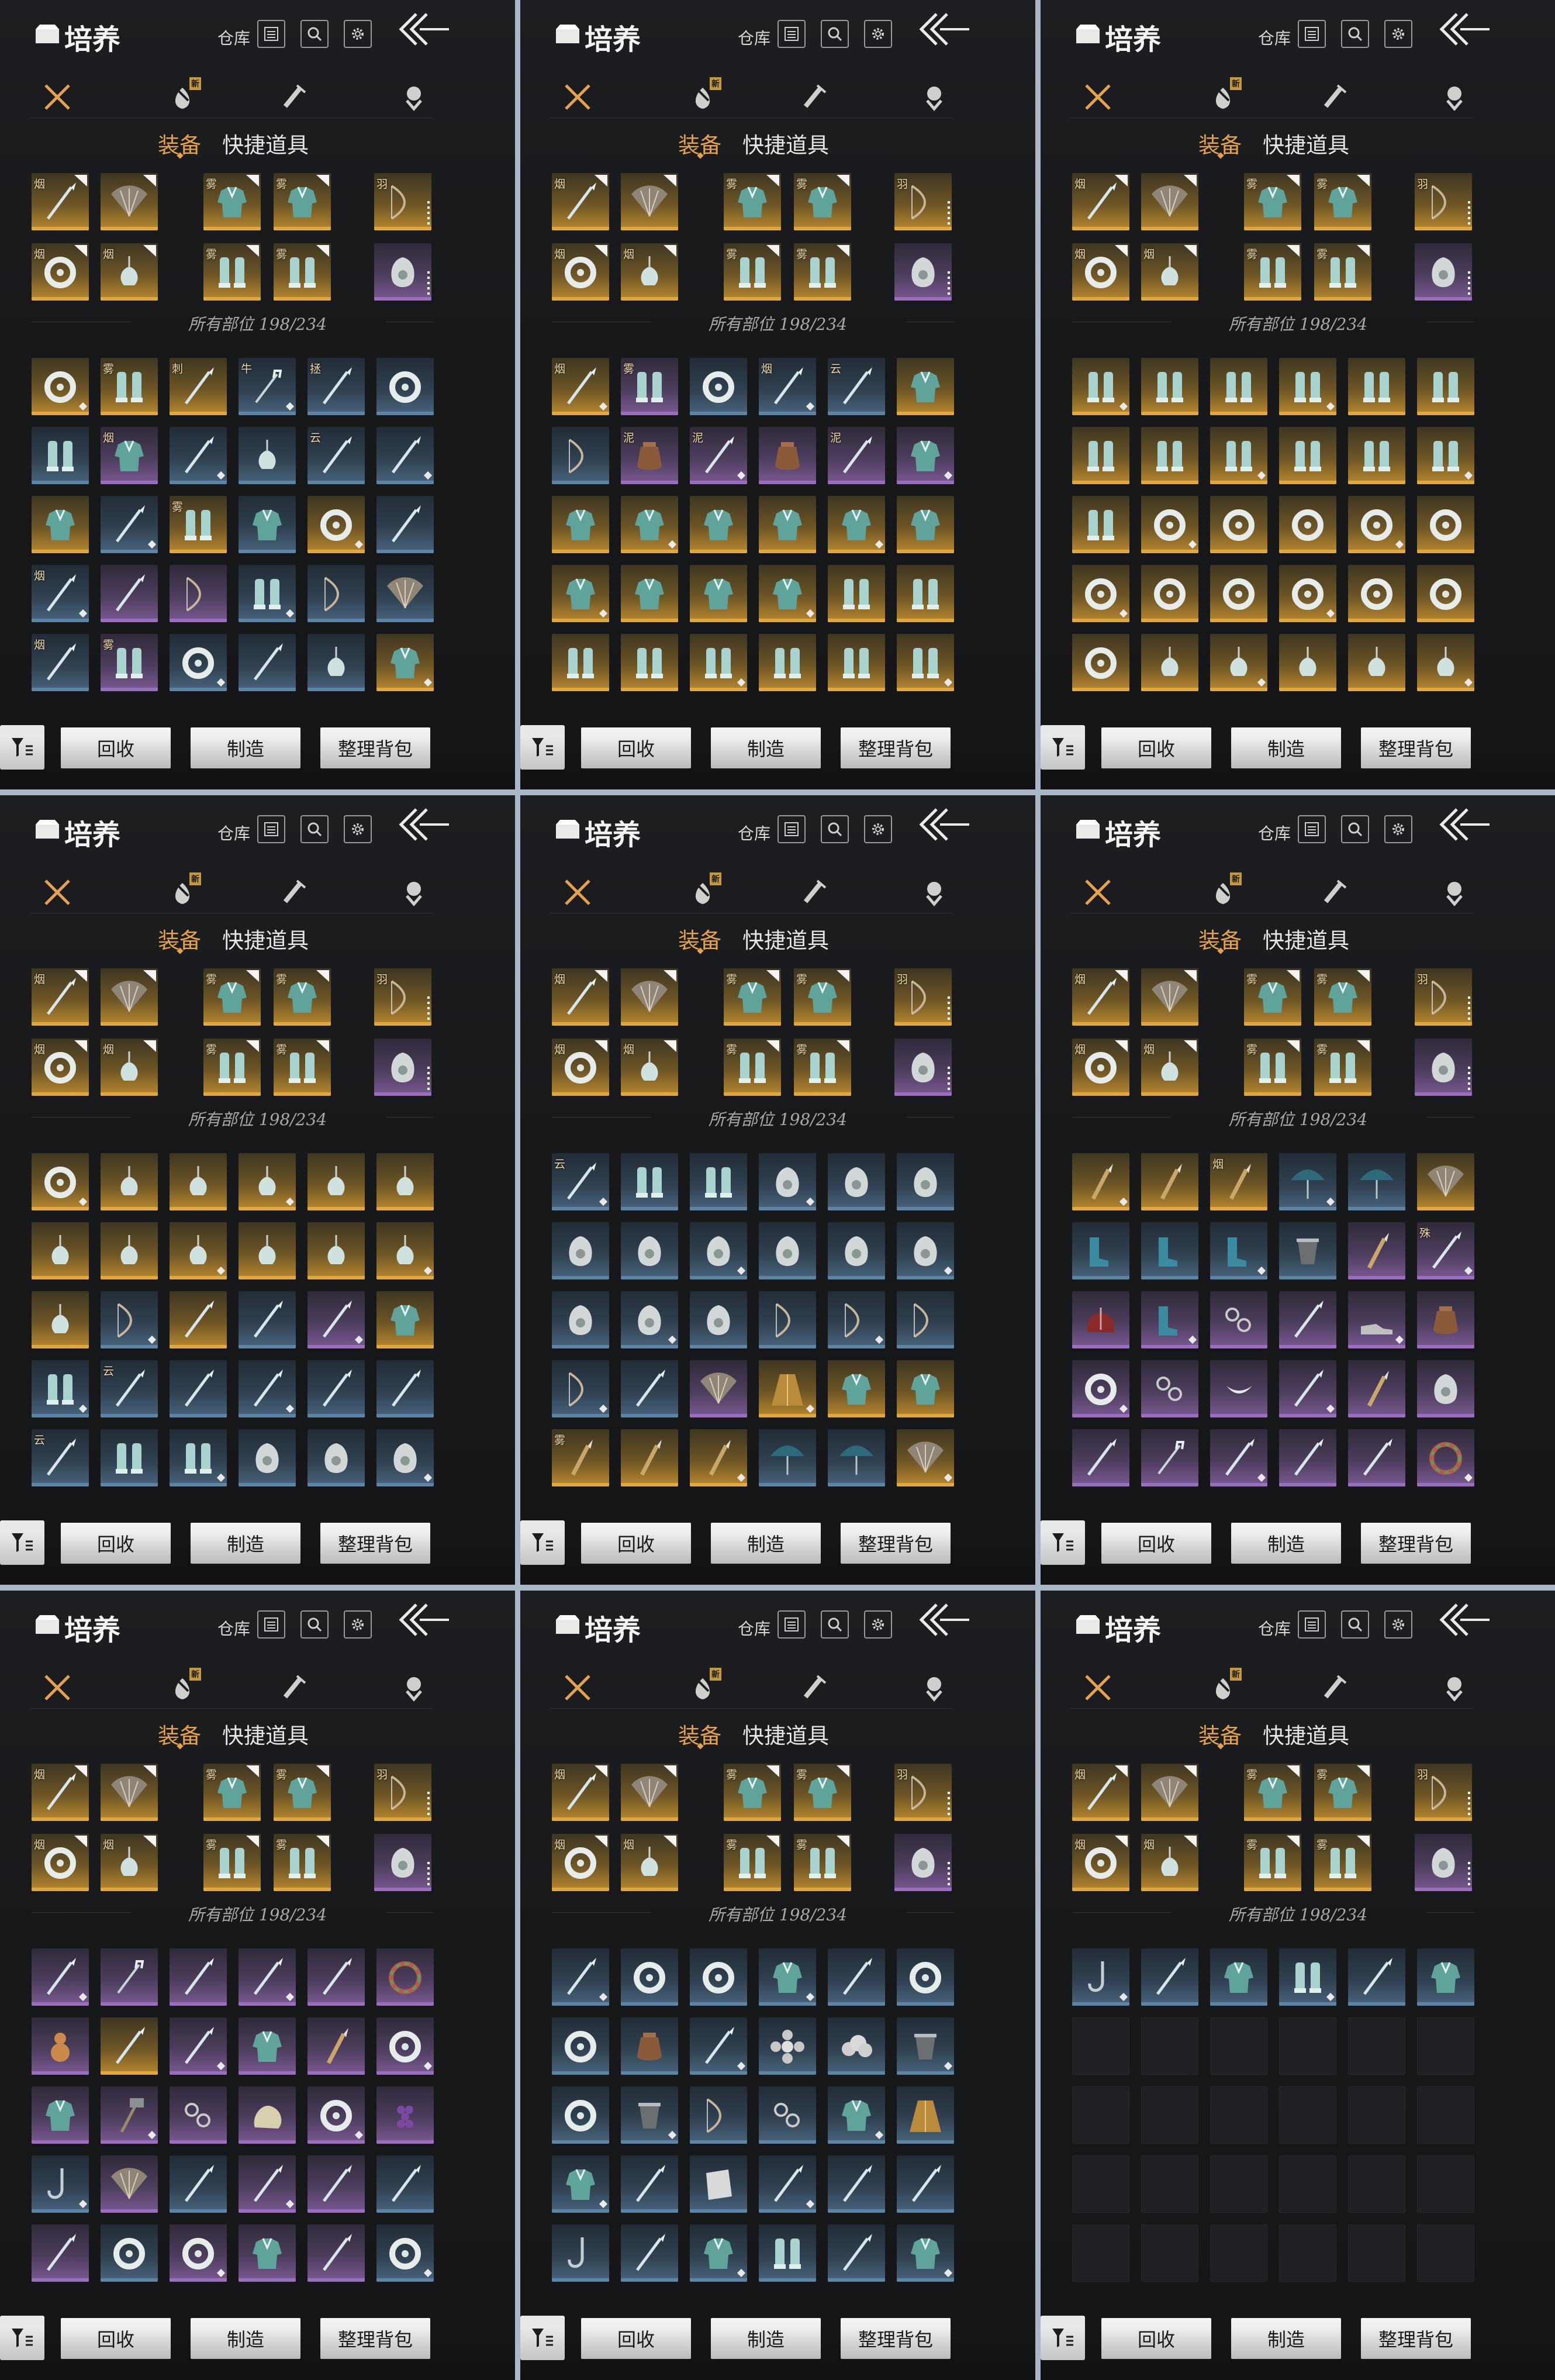  What do you see at coordinates (792, 829) in the screenshot?
I see `warehouse-button` at bounding box center [792, 829].